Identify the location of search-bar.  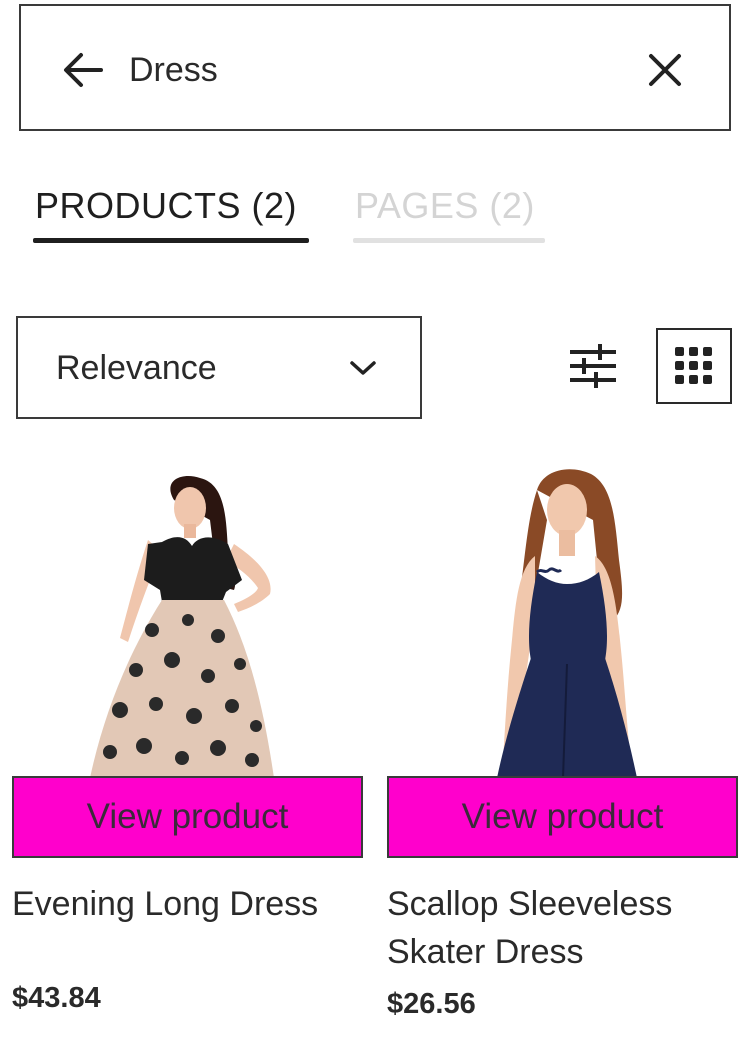
(375, 67).